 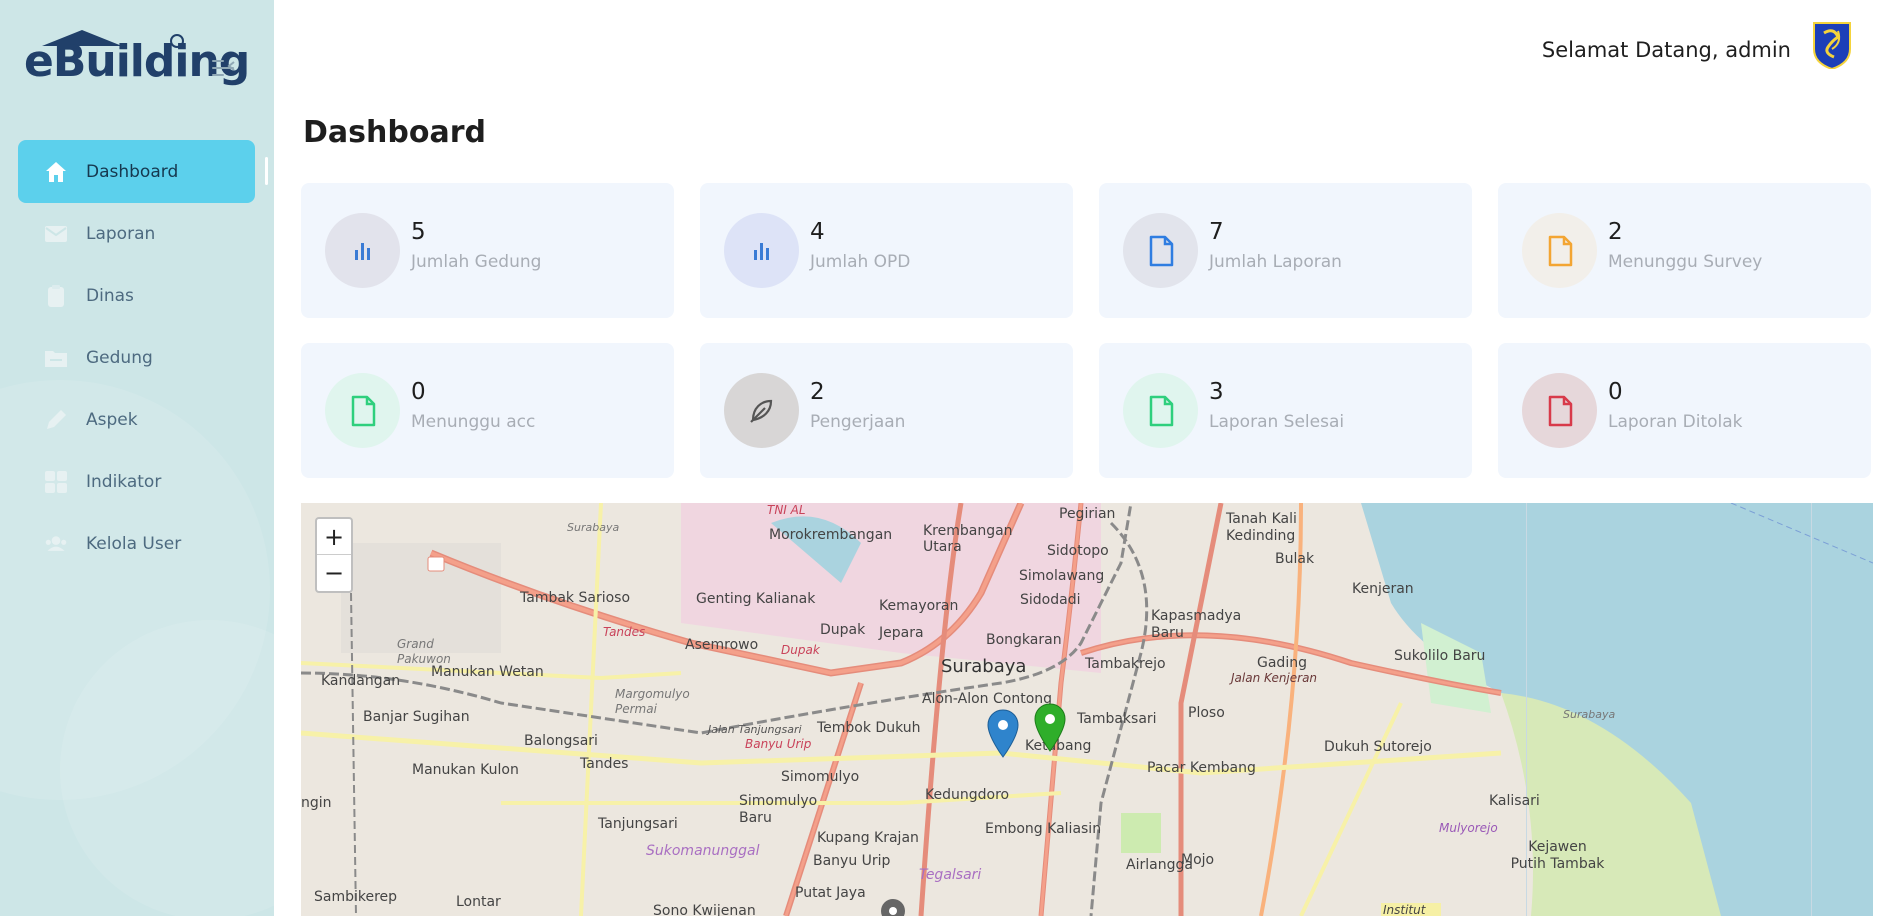 I want to click on sidebar-item-dinas: Dinas, so click(x=136, y=296).